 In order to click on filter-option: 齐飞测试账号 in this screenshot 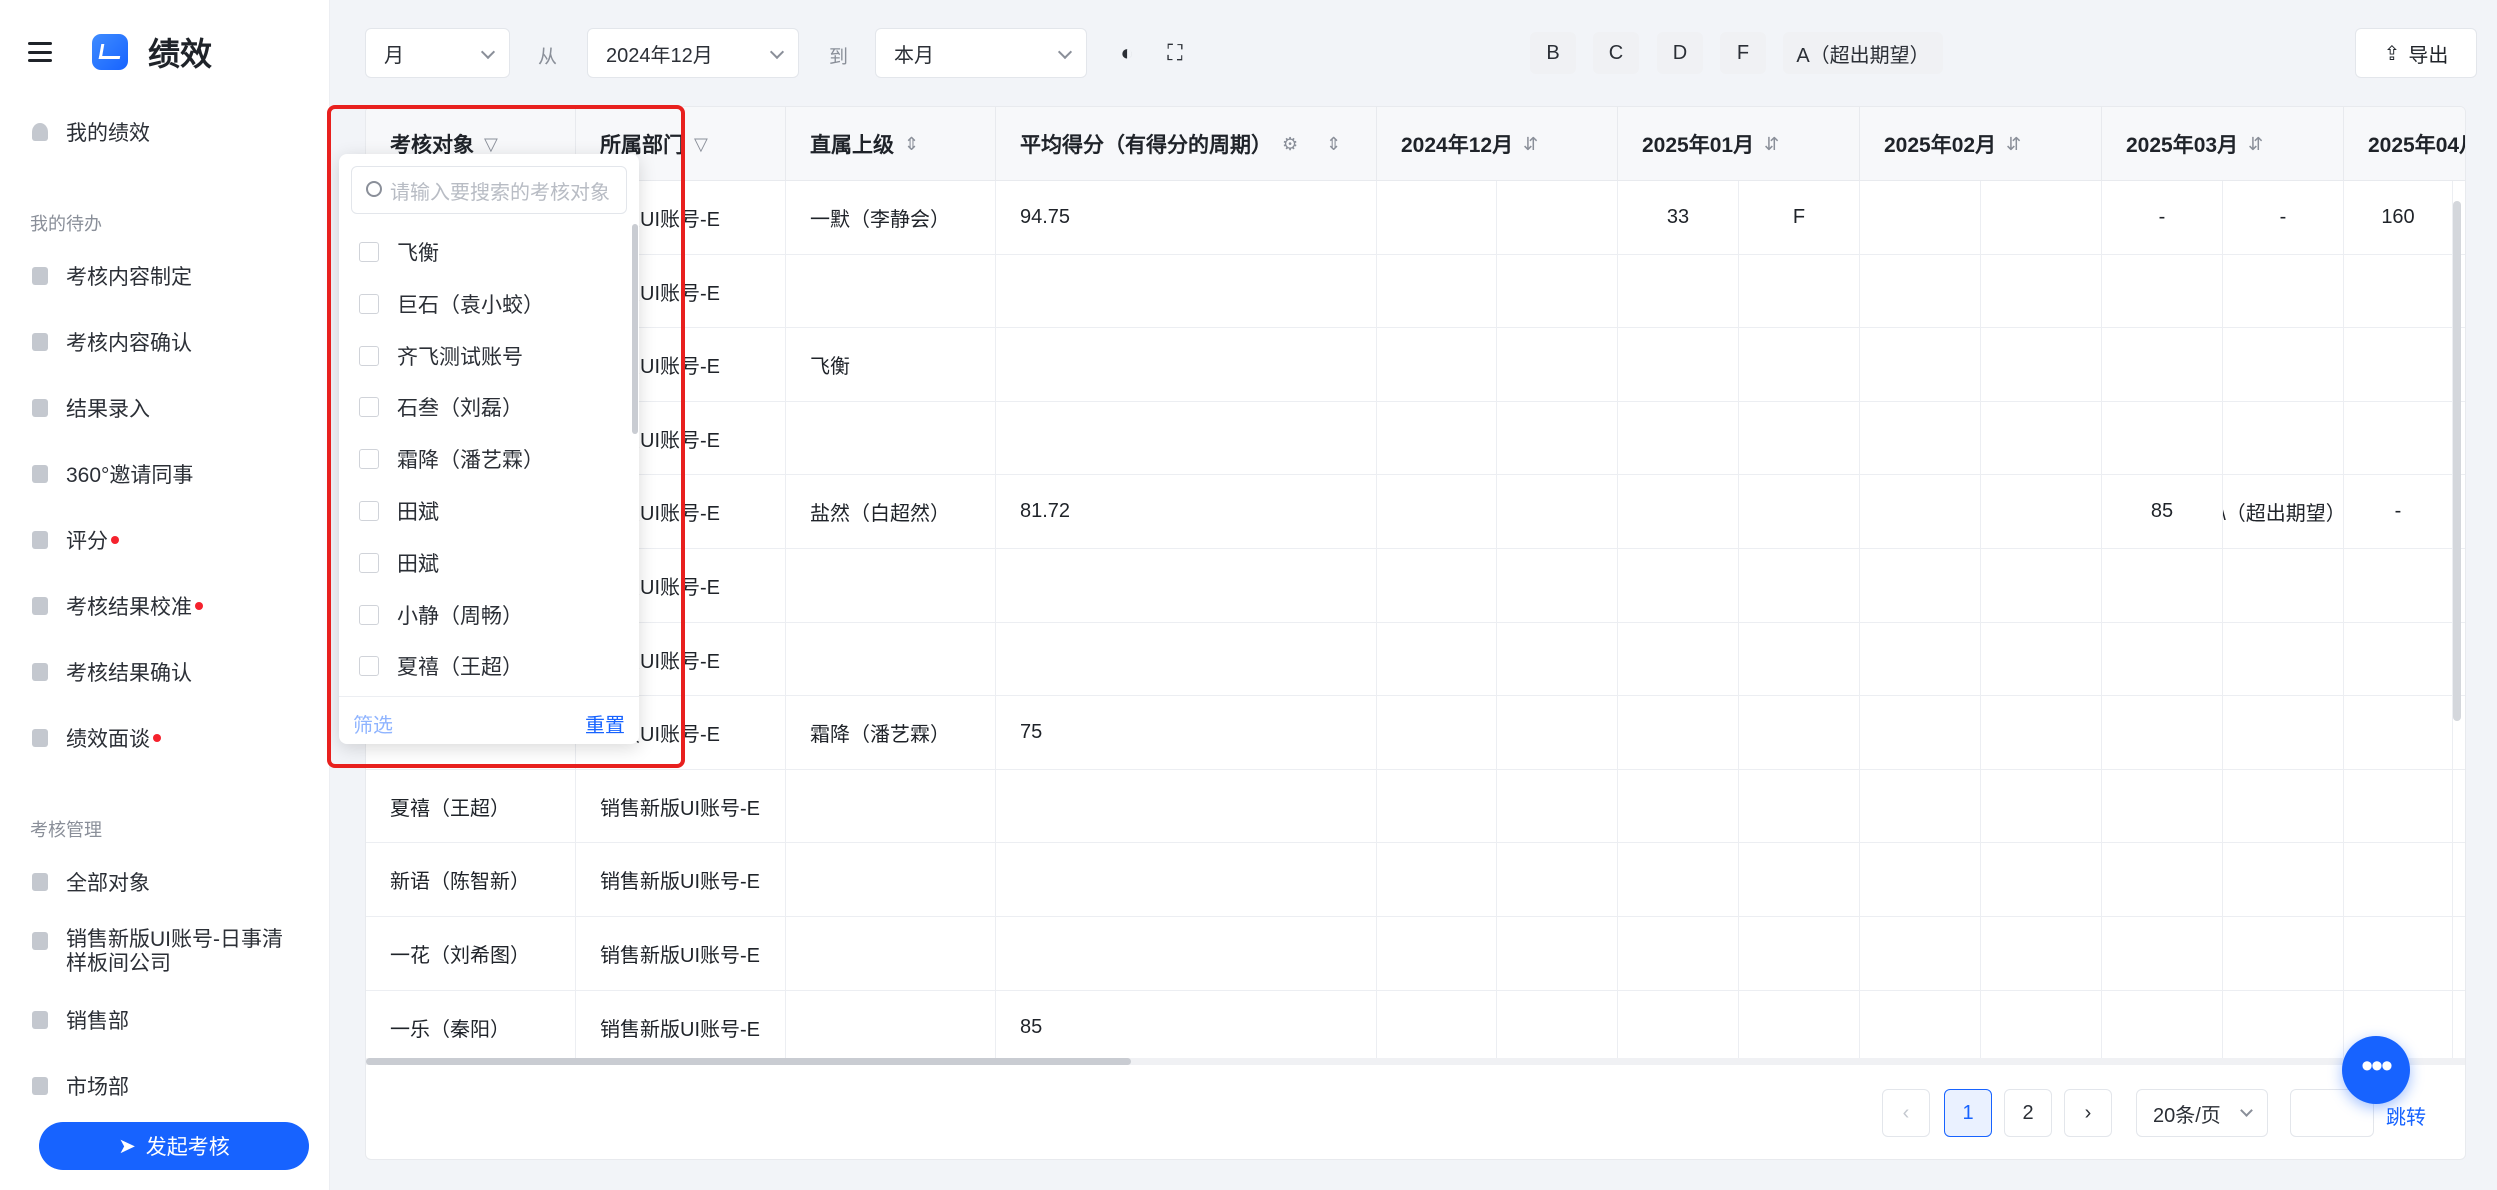, I will do `click(441, 356)`.